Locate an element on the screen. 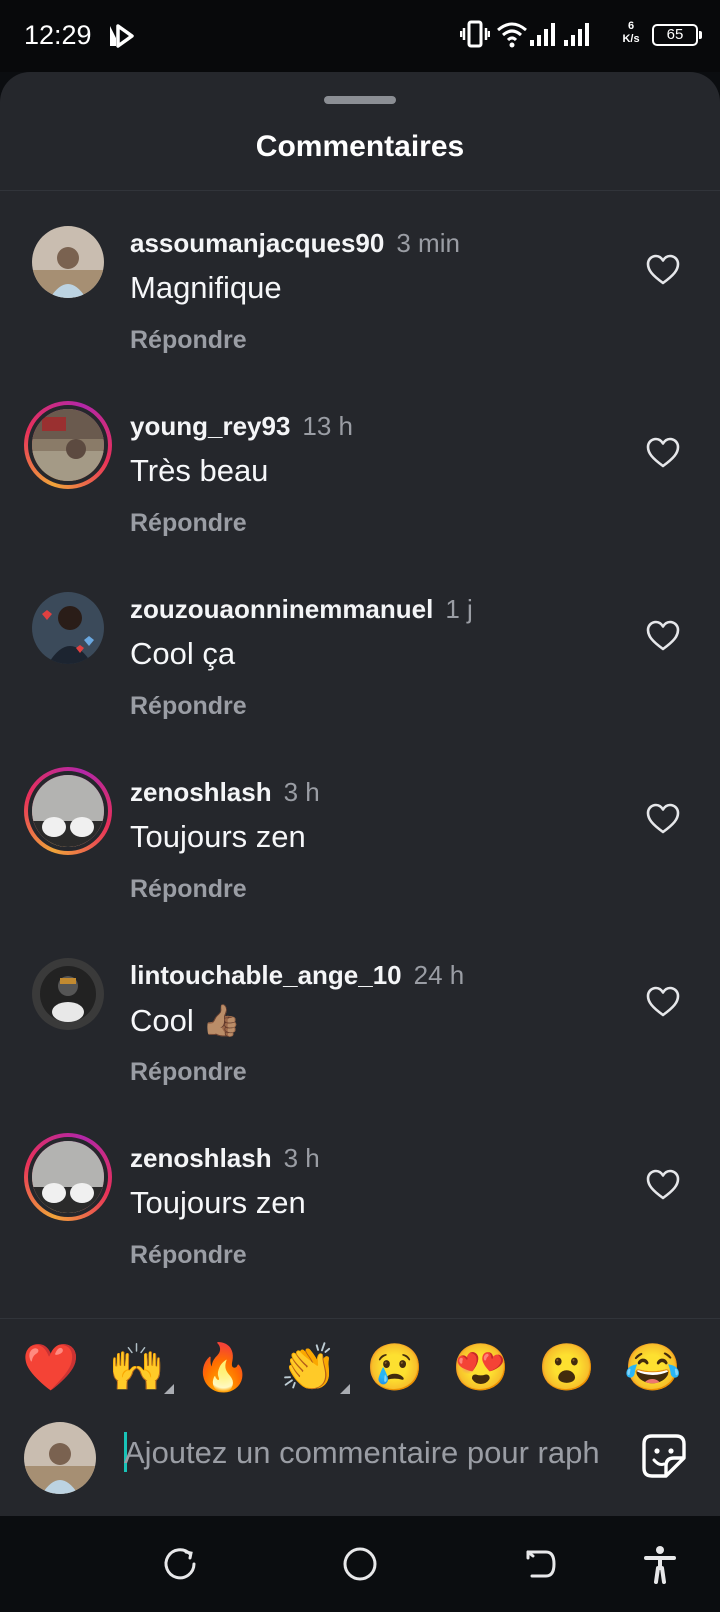  battery-icon: 65 is located at coordinates (677, 35).